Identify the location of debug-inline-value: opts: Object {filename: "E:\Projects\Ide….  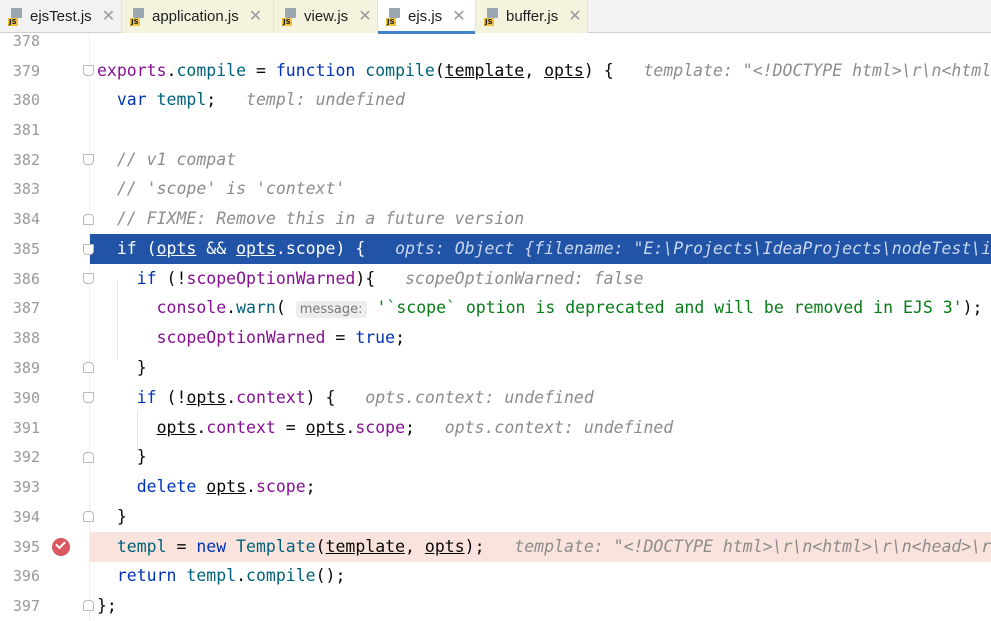
(693, 248).